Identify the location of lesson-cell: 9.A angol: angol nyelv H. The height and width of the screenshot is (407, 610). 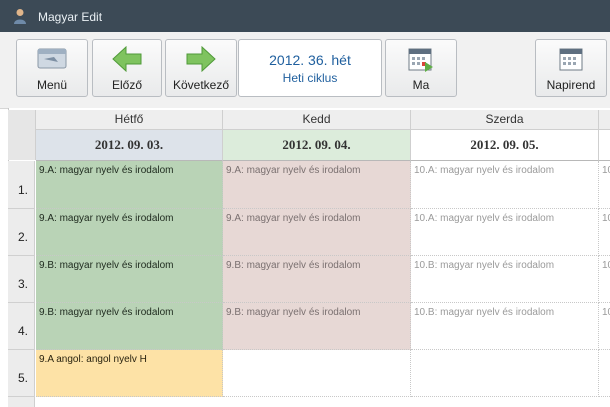
(129, 373).